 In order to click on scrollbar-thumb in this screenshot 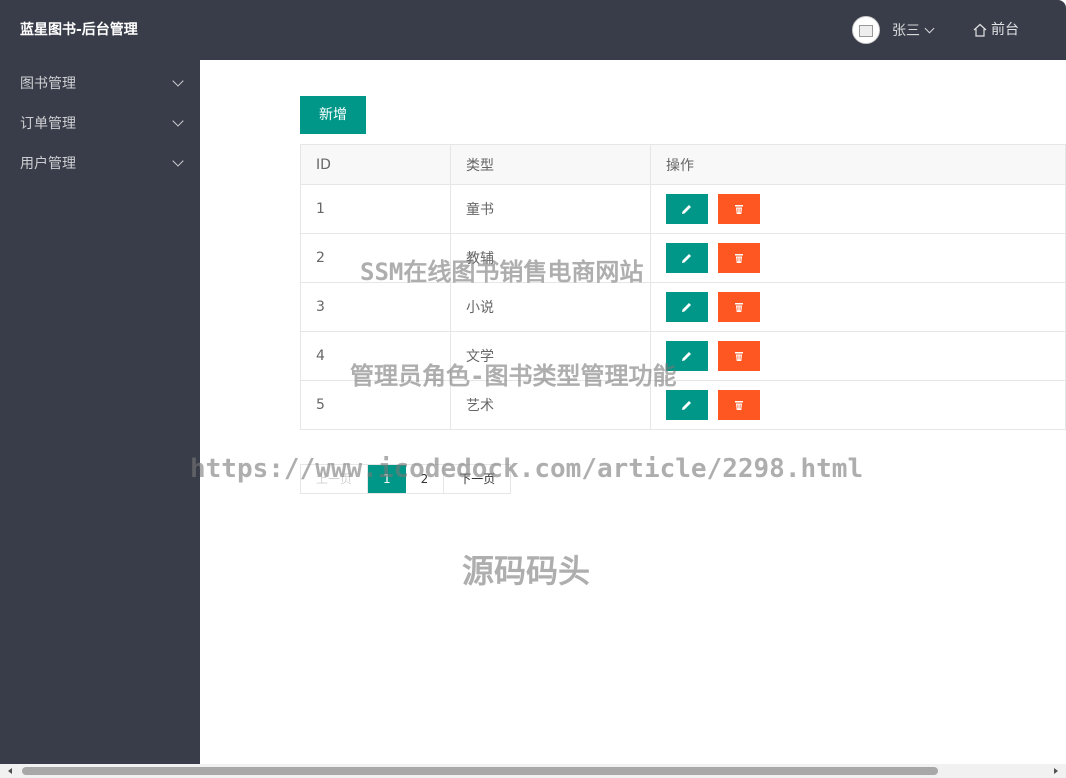, I will do `click(480, 771)`.